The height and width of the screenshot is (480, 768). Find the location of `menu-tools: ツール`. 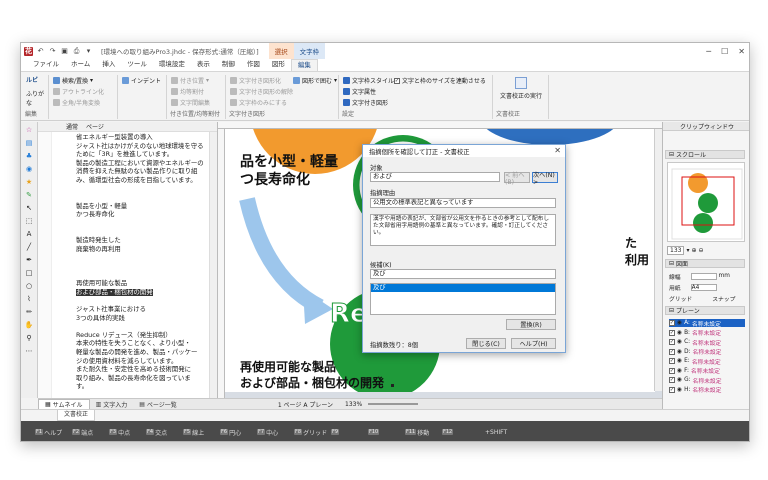

menu-tools: ツール is located at coordinates (137, 65).